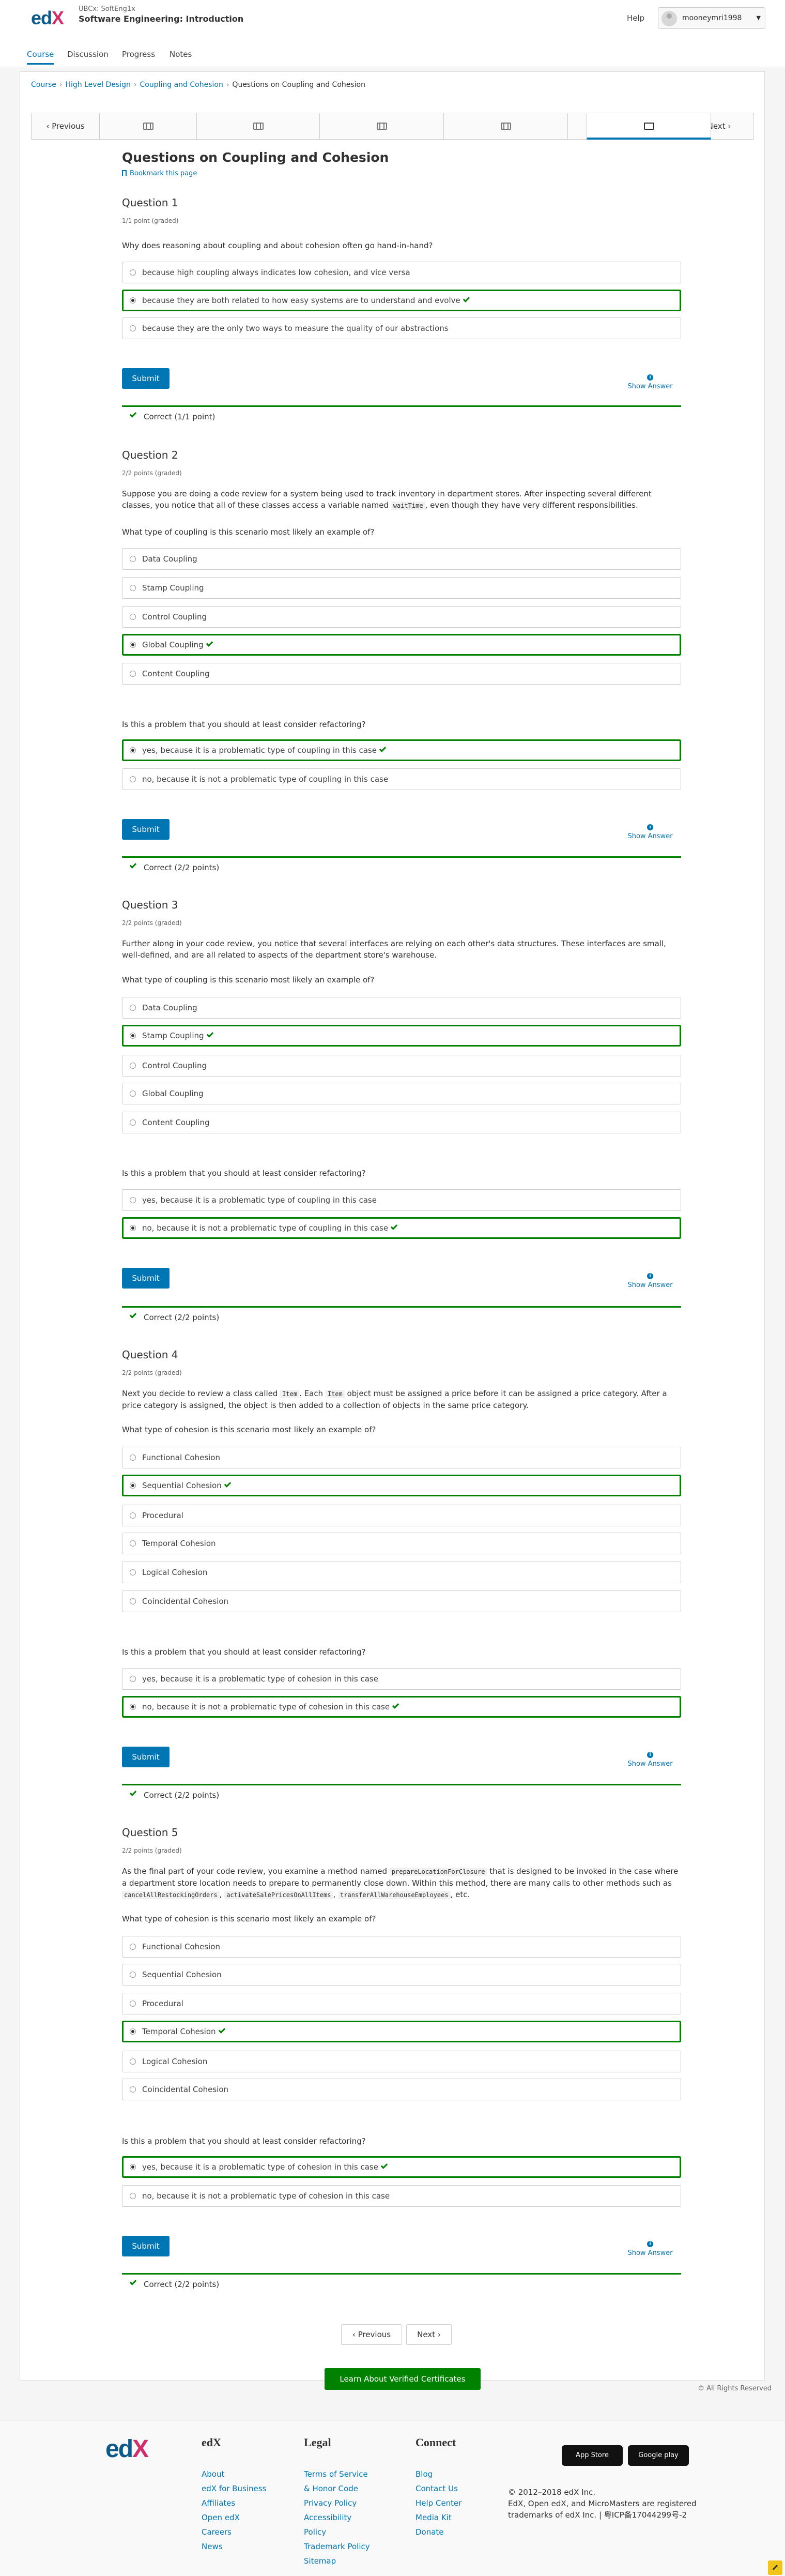 This screenshot has width=785, height=2576. I want to click on footer-link: News, so click(234, 2546).